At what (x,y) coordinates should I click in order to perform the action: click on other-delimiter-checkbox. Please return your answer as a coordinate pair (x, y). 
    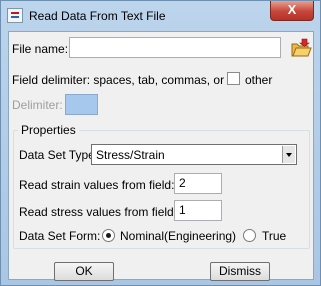
    Looking at the image, I should click on (233, 78).